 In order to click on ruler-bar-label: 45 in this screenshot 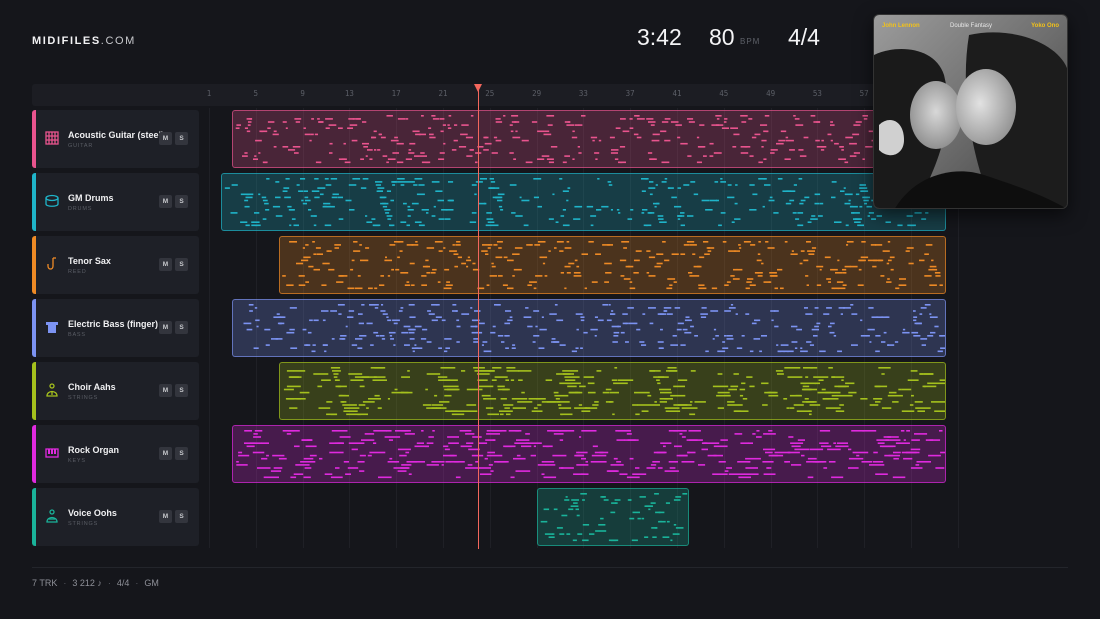, I will do `click(724, 93)`.